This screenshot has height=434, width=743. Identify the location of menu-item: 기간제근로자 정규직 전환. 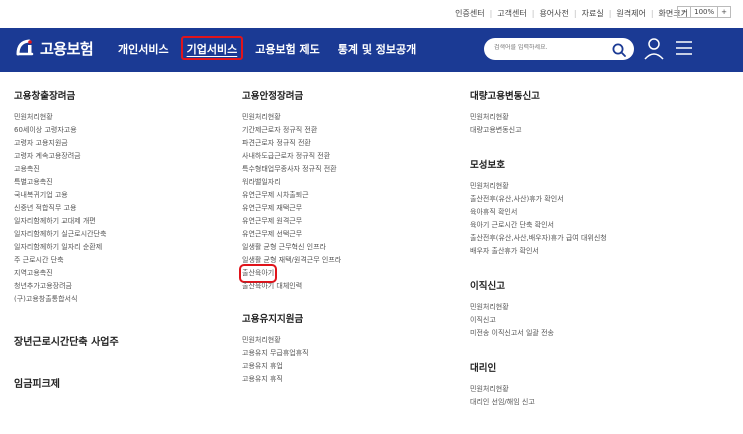
(291, 130).